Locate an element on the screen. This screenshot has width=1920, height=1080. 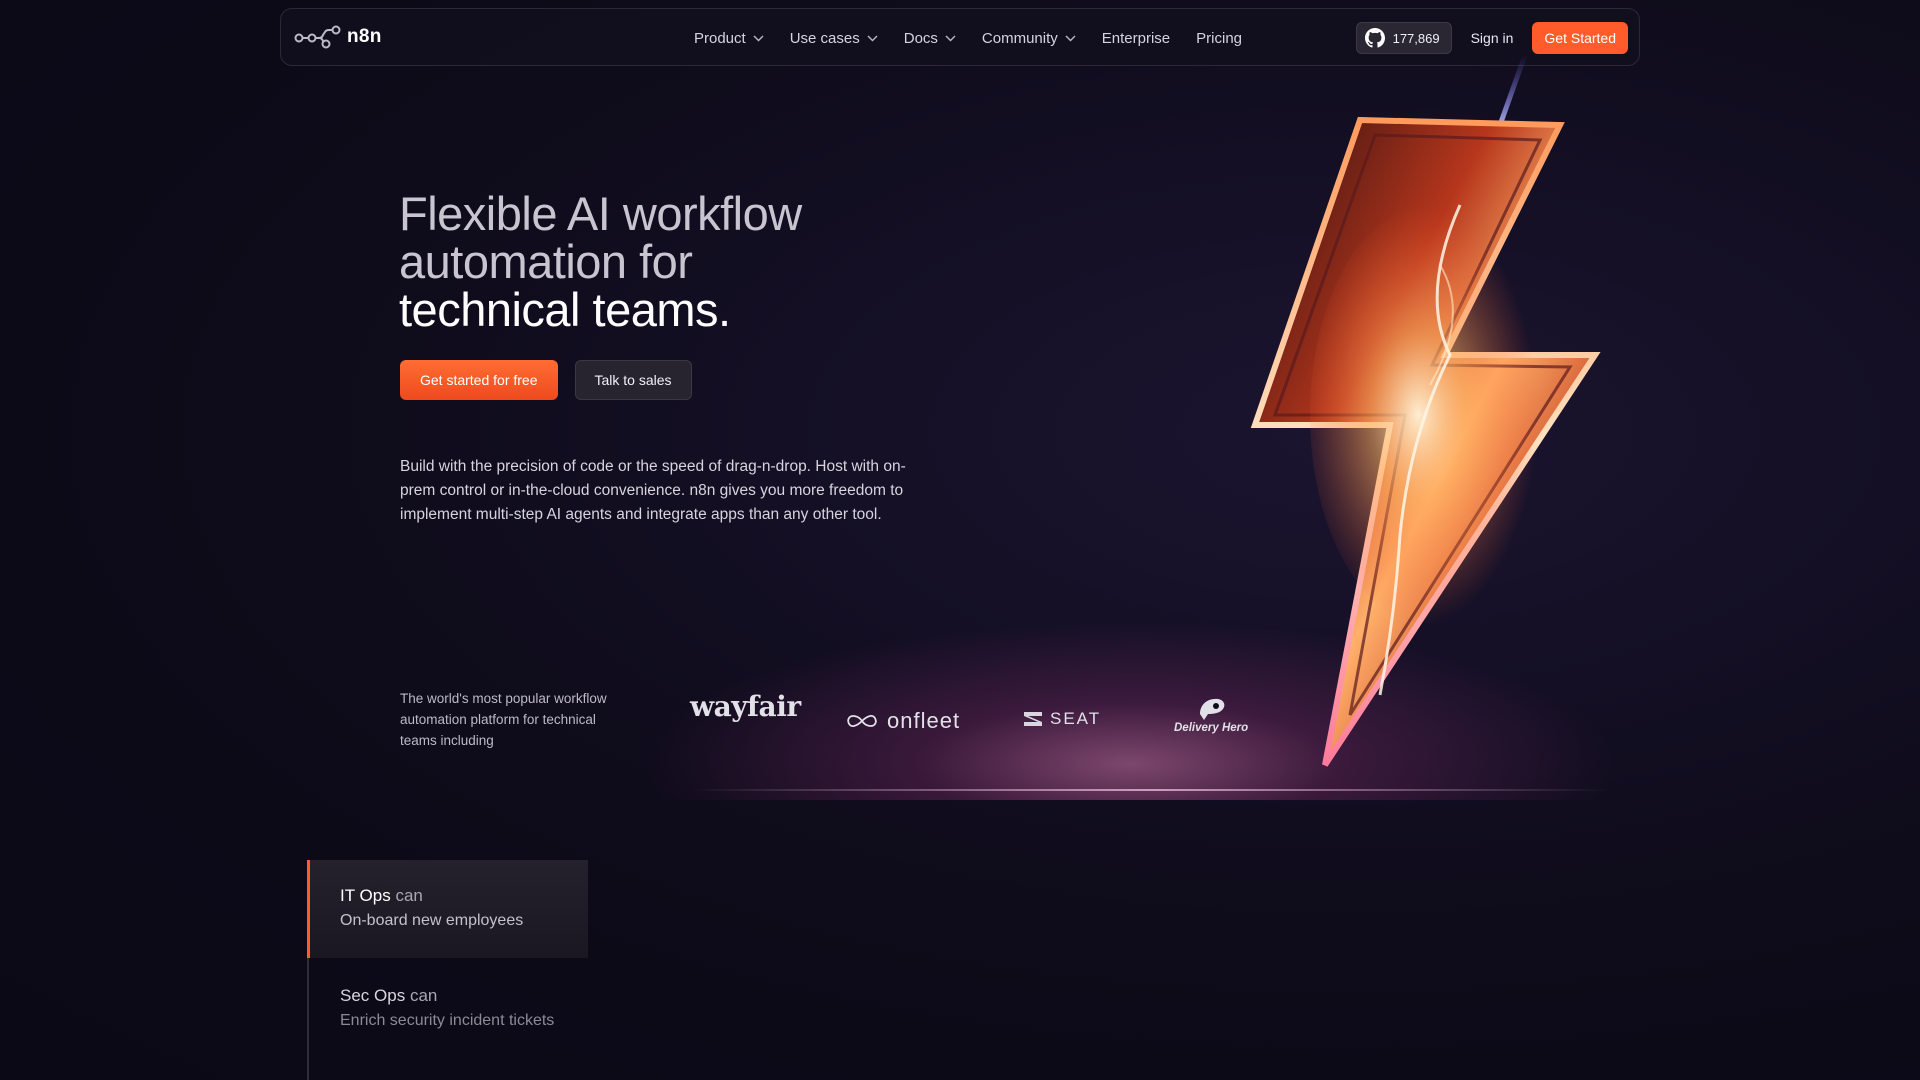
onfleet-logo: onfleet is located at coordinates (902, 721).